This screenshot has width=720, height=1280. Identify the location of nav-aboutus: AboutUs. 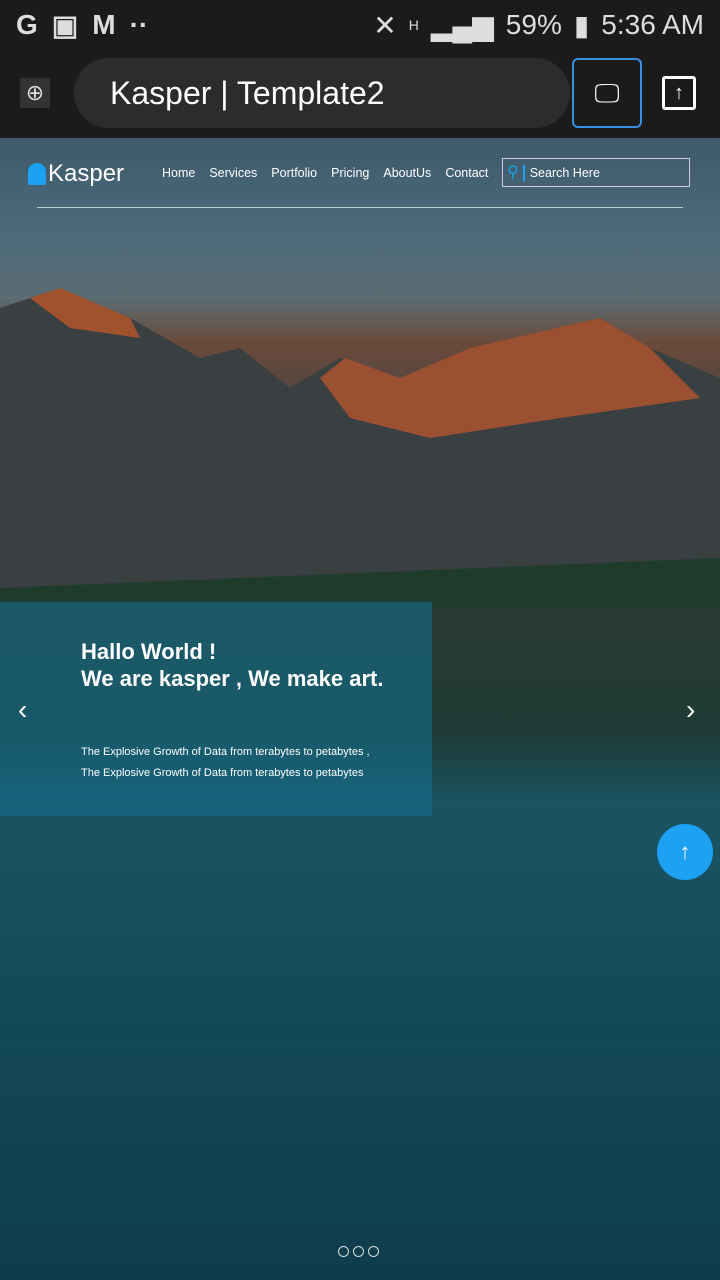
(407, 173).